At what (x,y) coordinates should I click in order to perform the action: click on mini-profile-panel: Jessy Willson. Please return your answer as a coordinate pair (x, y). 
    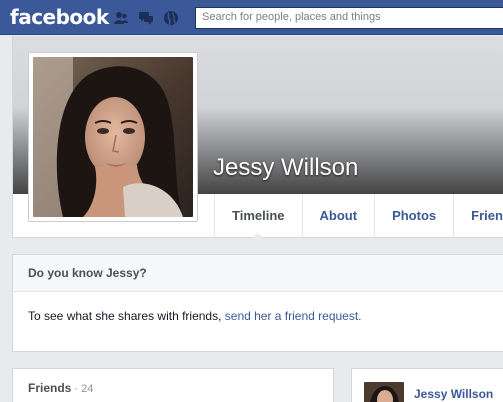
    Looking at the image, I should click on (427, 385).